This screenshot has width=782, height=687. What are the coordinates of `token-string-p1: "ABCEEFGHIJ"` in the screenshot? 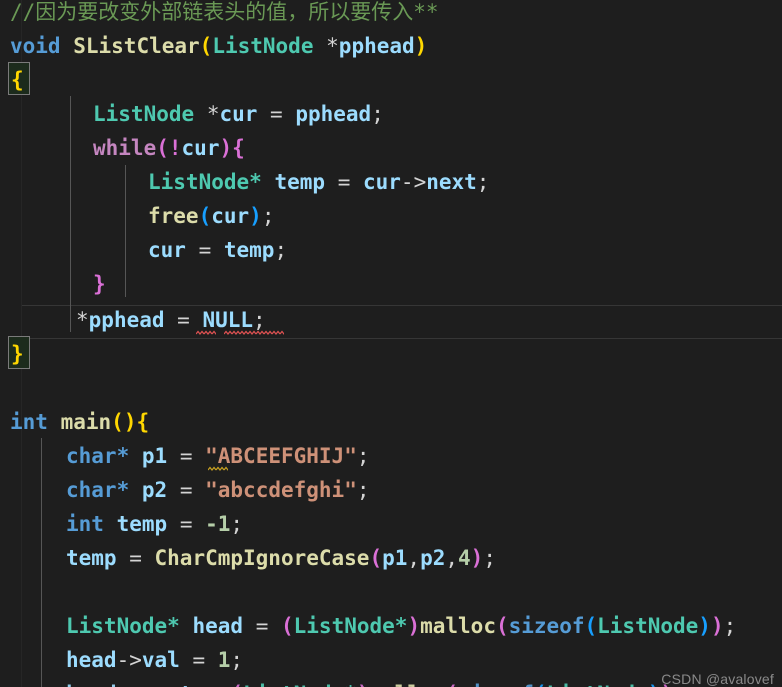 It's located at (281, 456).